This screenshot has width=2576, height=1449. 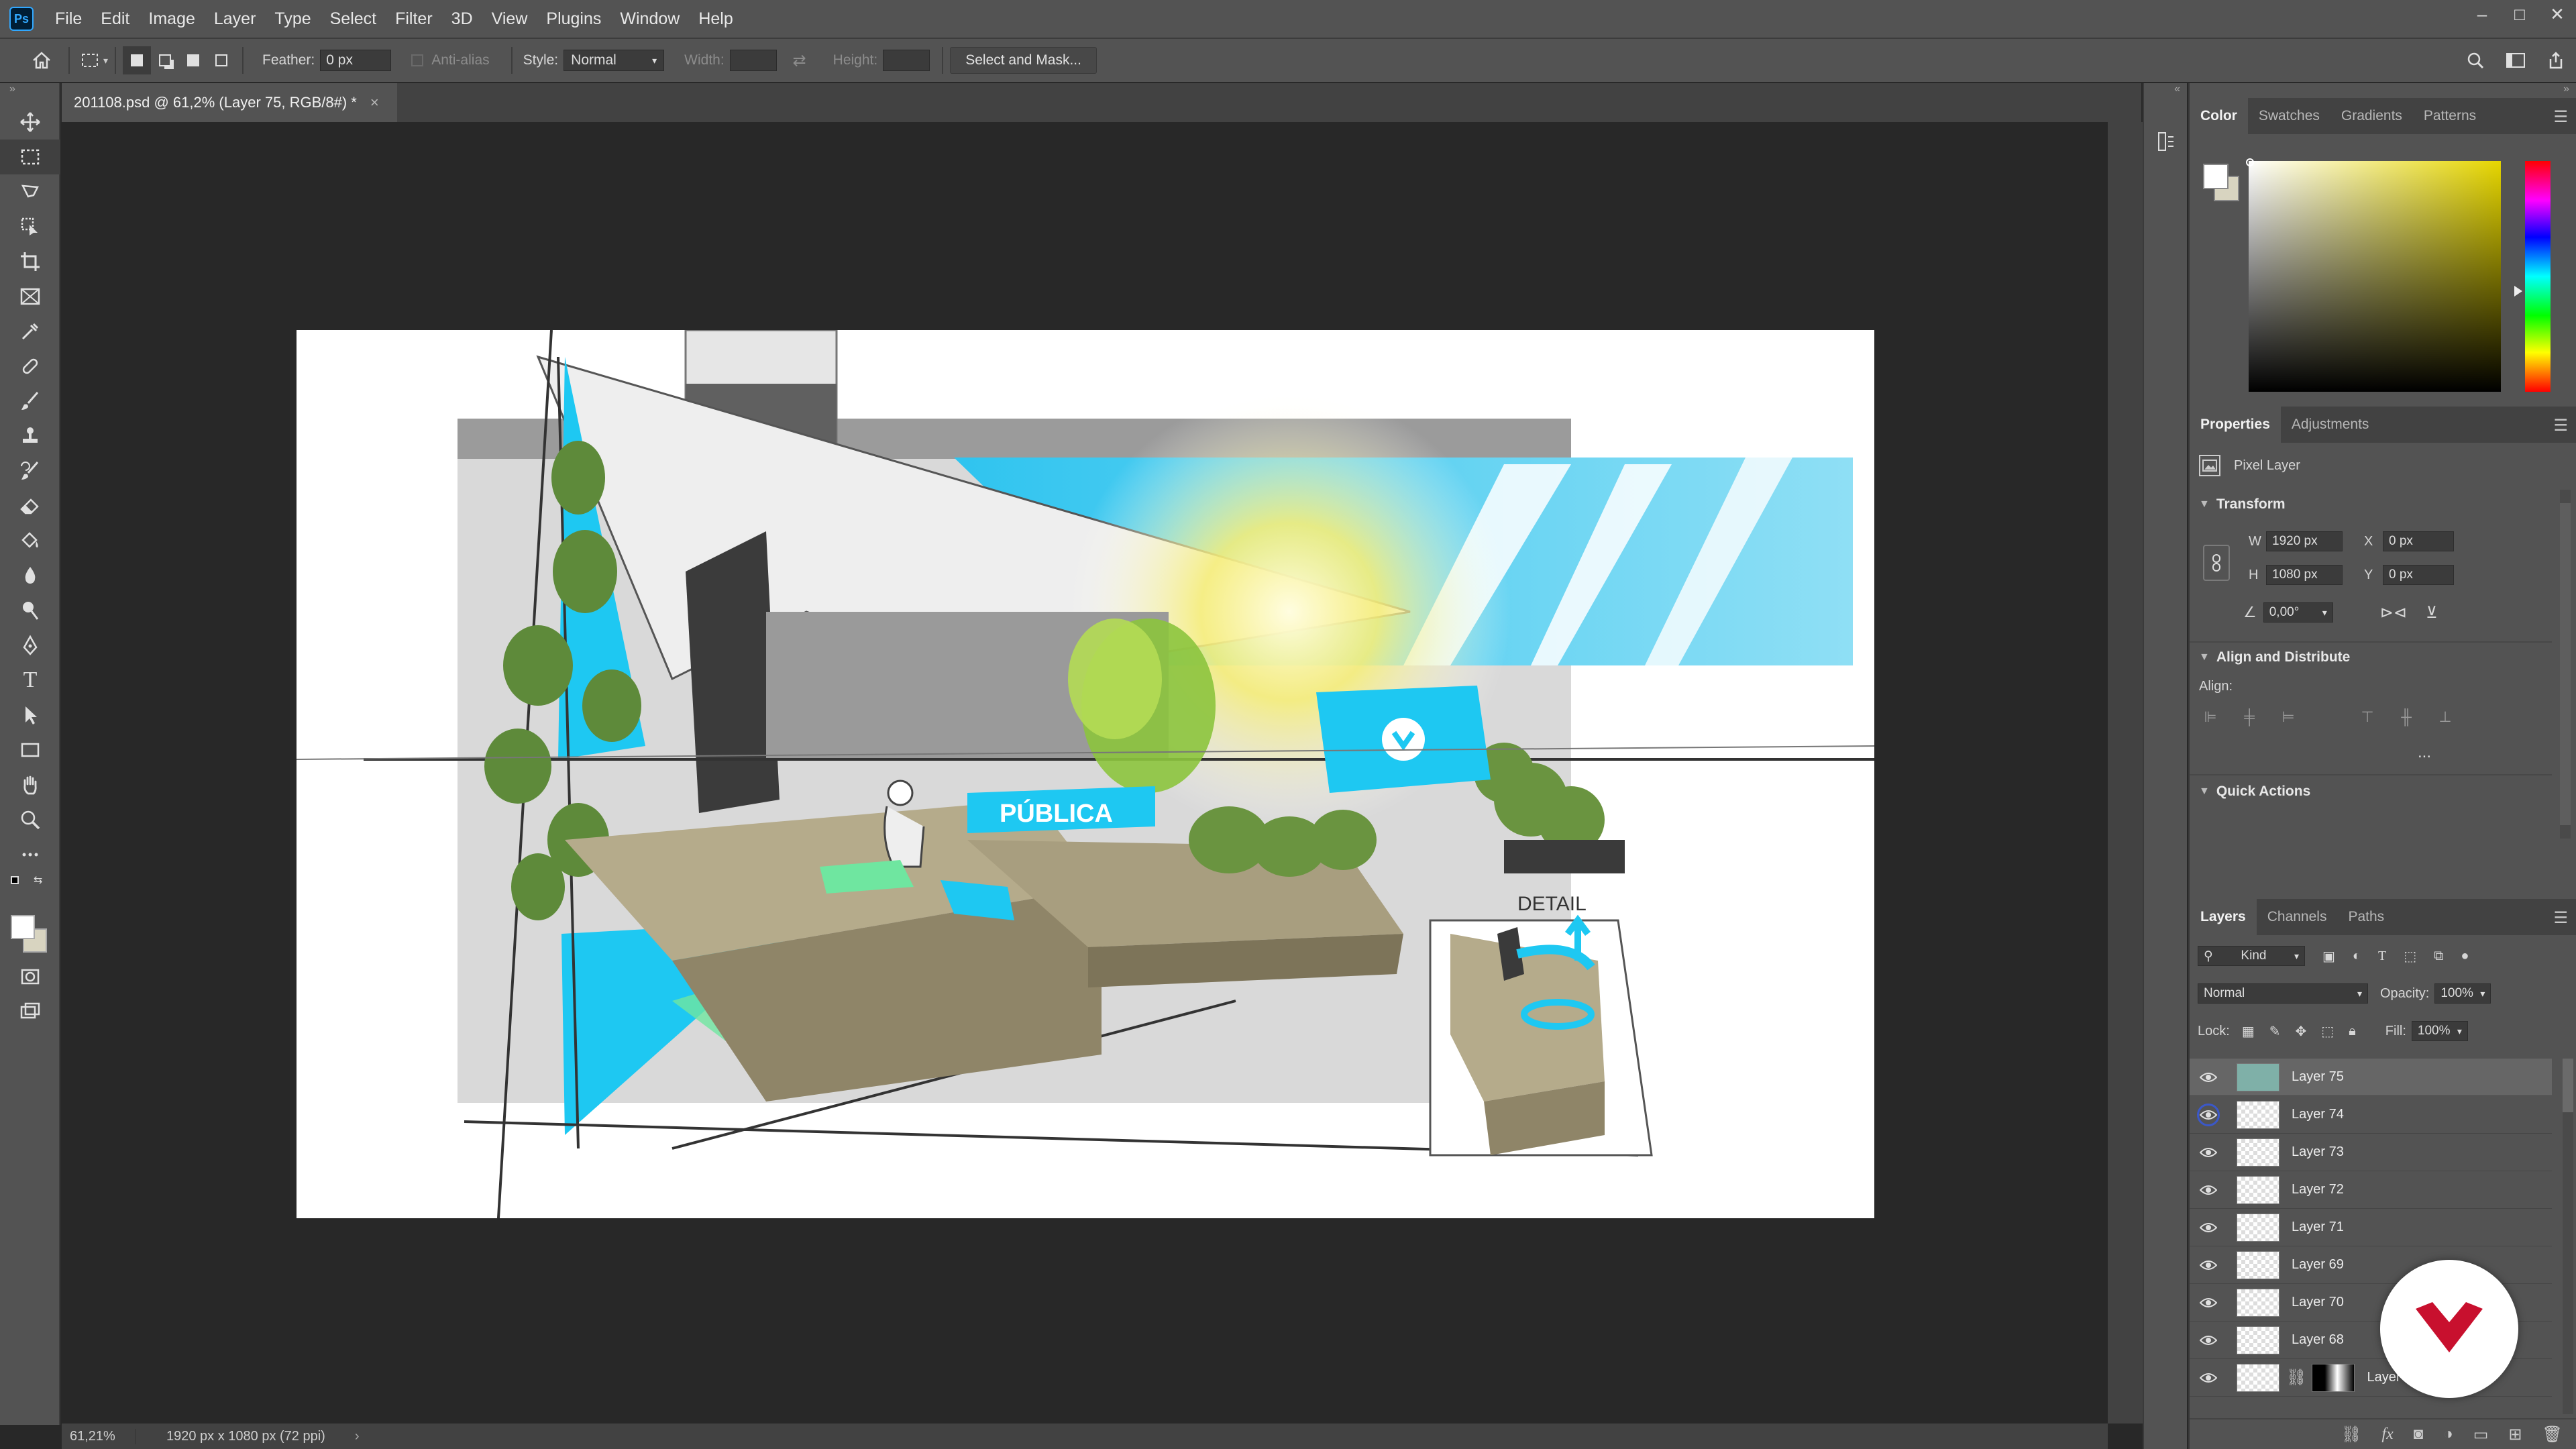 I want to click on fill-field: 100% ▾, so click(x=2439, y=1031).